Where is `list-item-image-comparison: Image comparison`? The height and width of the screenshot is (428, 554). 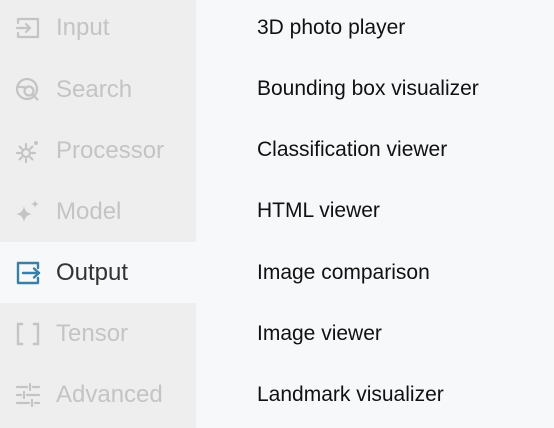
list-item-image-comparison: Image comparison is located at coordinates (402, 272).